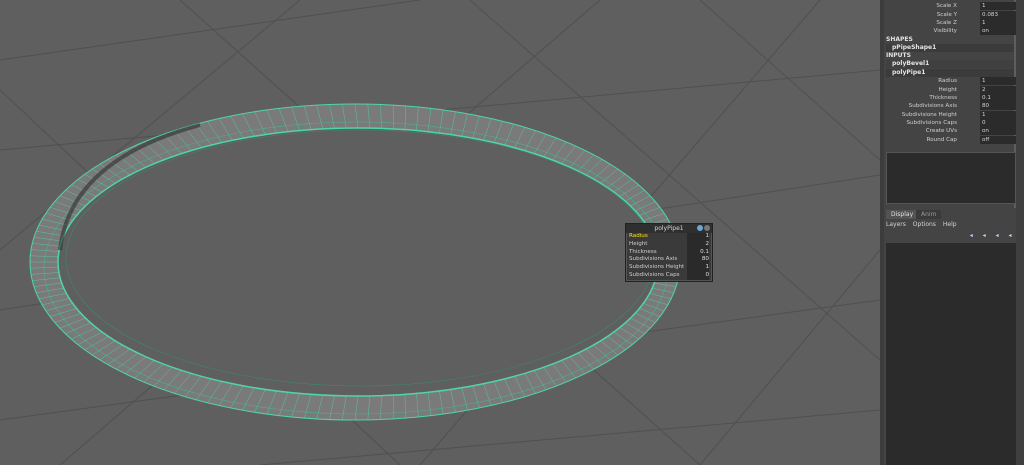 The height and width of the screenshot is (465, 1024). What do you see at coordinates (971, 235) in the screenshot?
I see `move-layer-up-icon: ◂` at bounding box center [971, 235].